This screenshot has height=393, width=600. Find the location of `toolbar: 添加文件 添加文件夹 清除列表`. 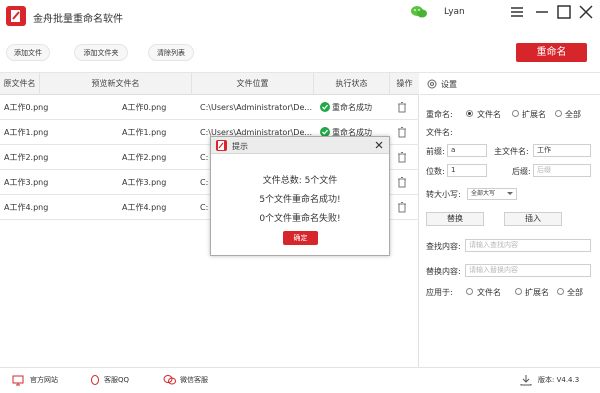

toolbar: 添加文件 添加文件夹 清除列表 is located at coordinates (300, 53).